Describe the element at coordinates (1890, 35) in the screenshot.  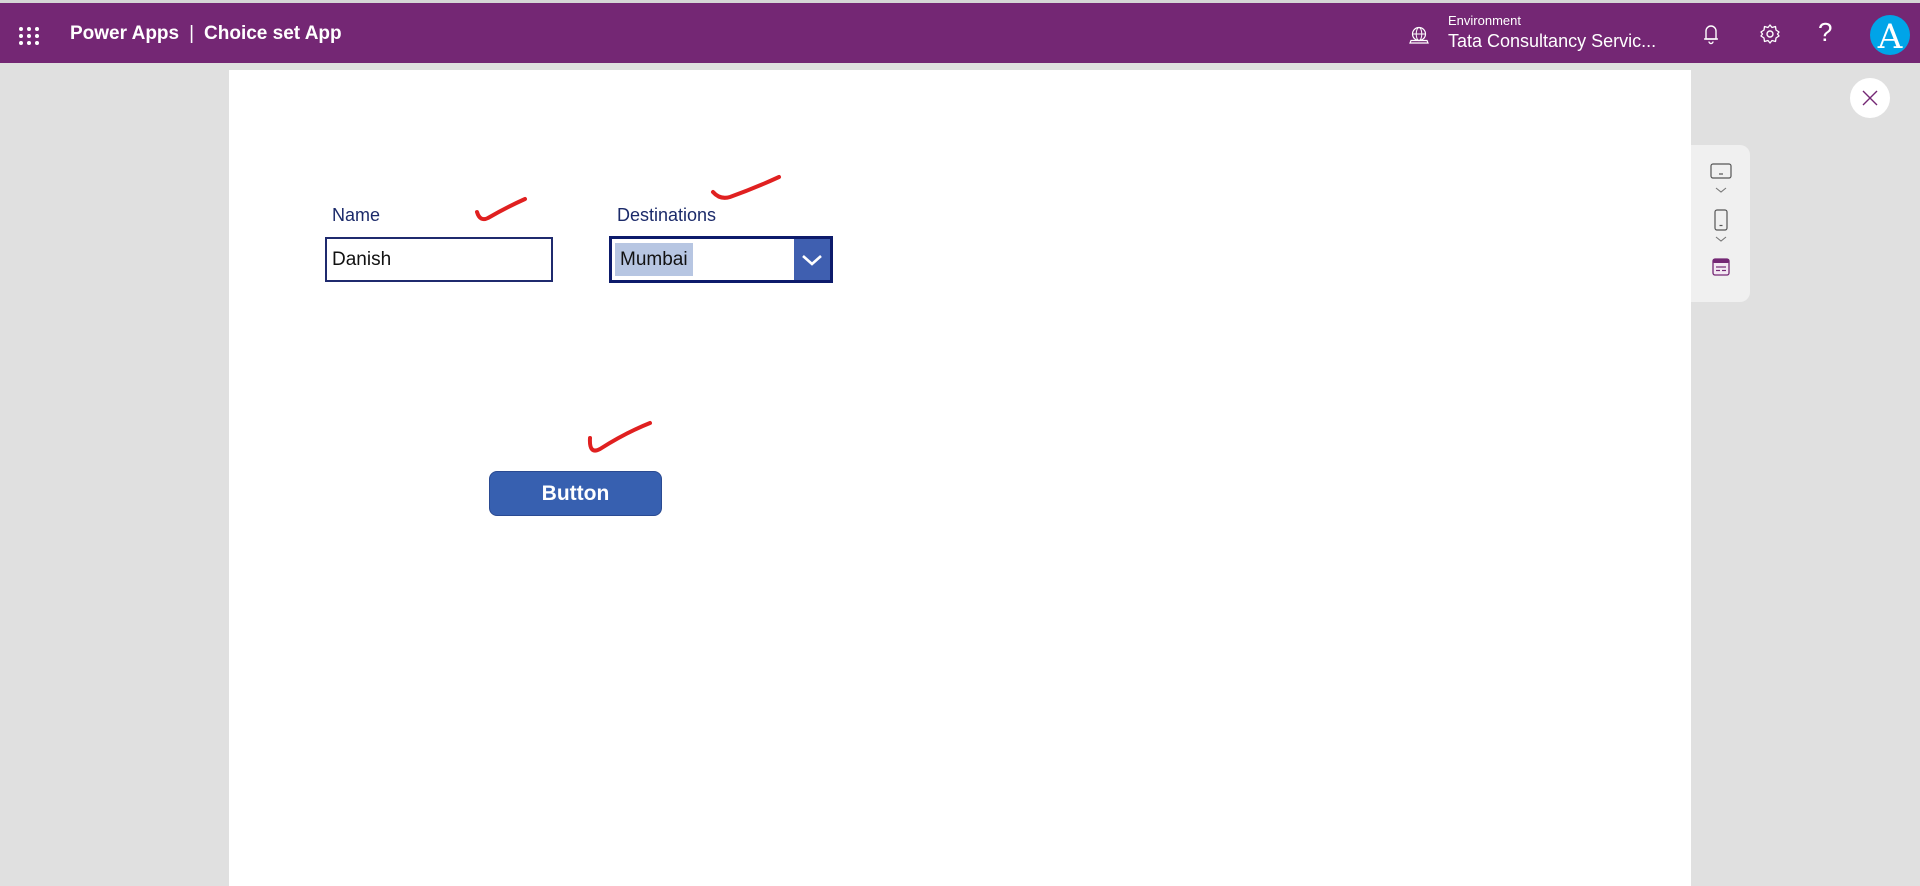
I see `avatar: A` at that location.